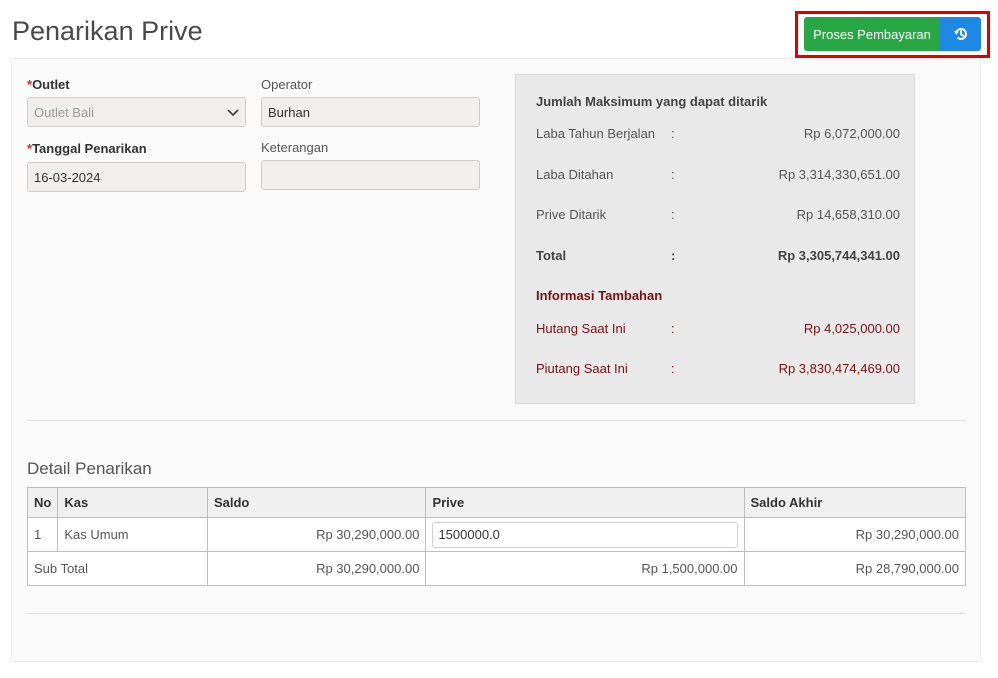 This screenshot has height=678, width=998. I want to click on proses-pembayaran-button: Proses Pembayaran, so click(872, 34).